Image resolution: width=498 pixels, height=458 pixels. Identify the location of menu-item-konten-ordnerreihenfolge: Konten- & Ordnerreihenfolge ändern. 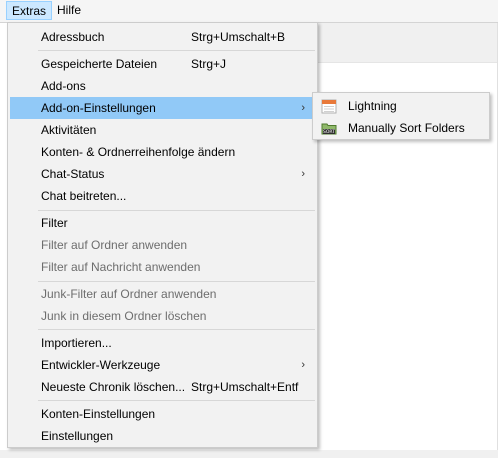
(162, 152).